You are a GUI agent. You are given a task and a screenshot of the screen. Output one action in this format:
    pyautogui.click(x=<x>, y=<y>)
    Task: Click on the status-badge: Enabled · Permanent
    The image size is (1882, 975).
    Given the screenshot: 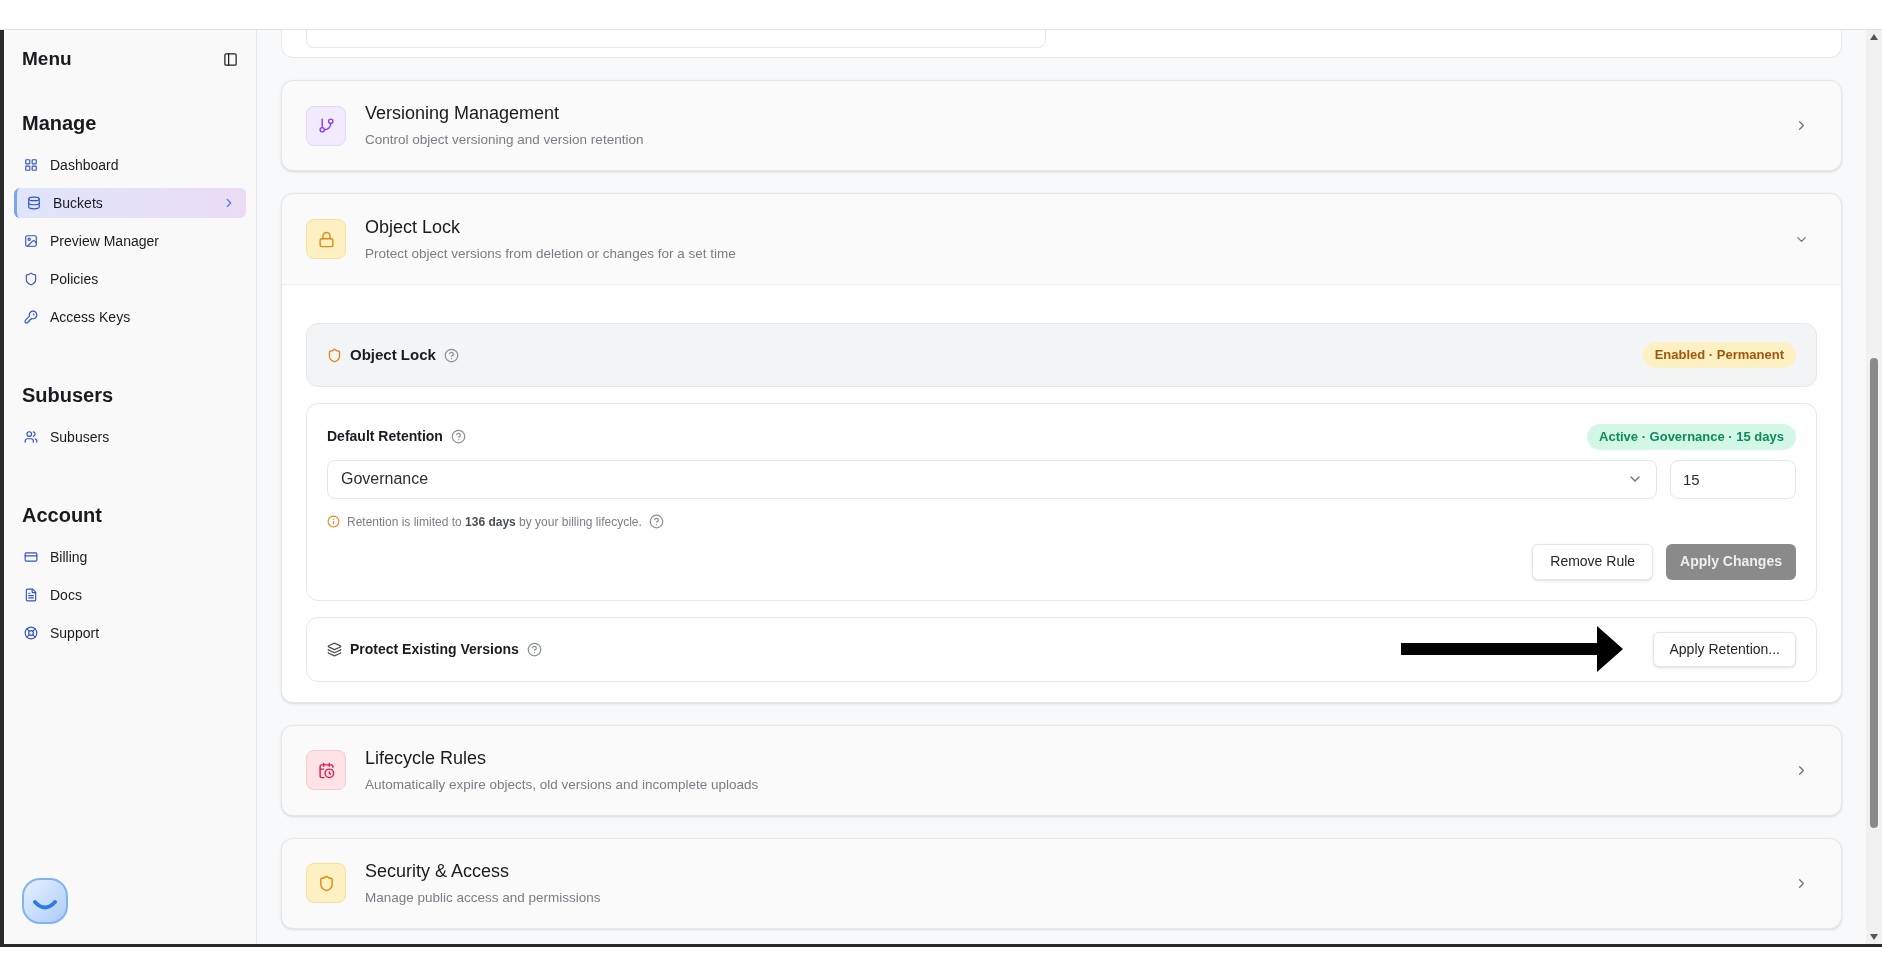 What is the action you would take?
    pyautogui.click(x=1719, y=355)
    